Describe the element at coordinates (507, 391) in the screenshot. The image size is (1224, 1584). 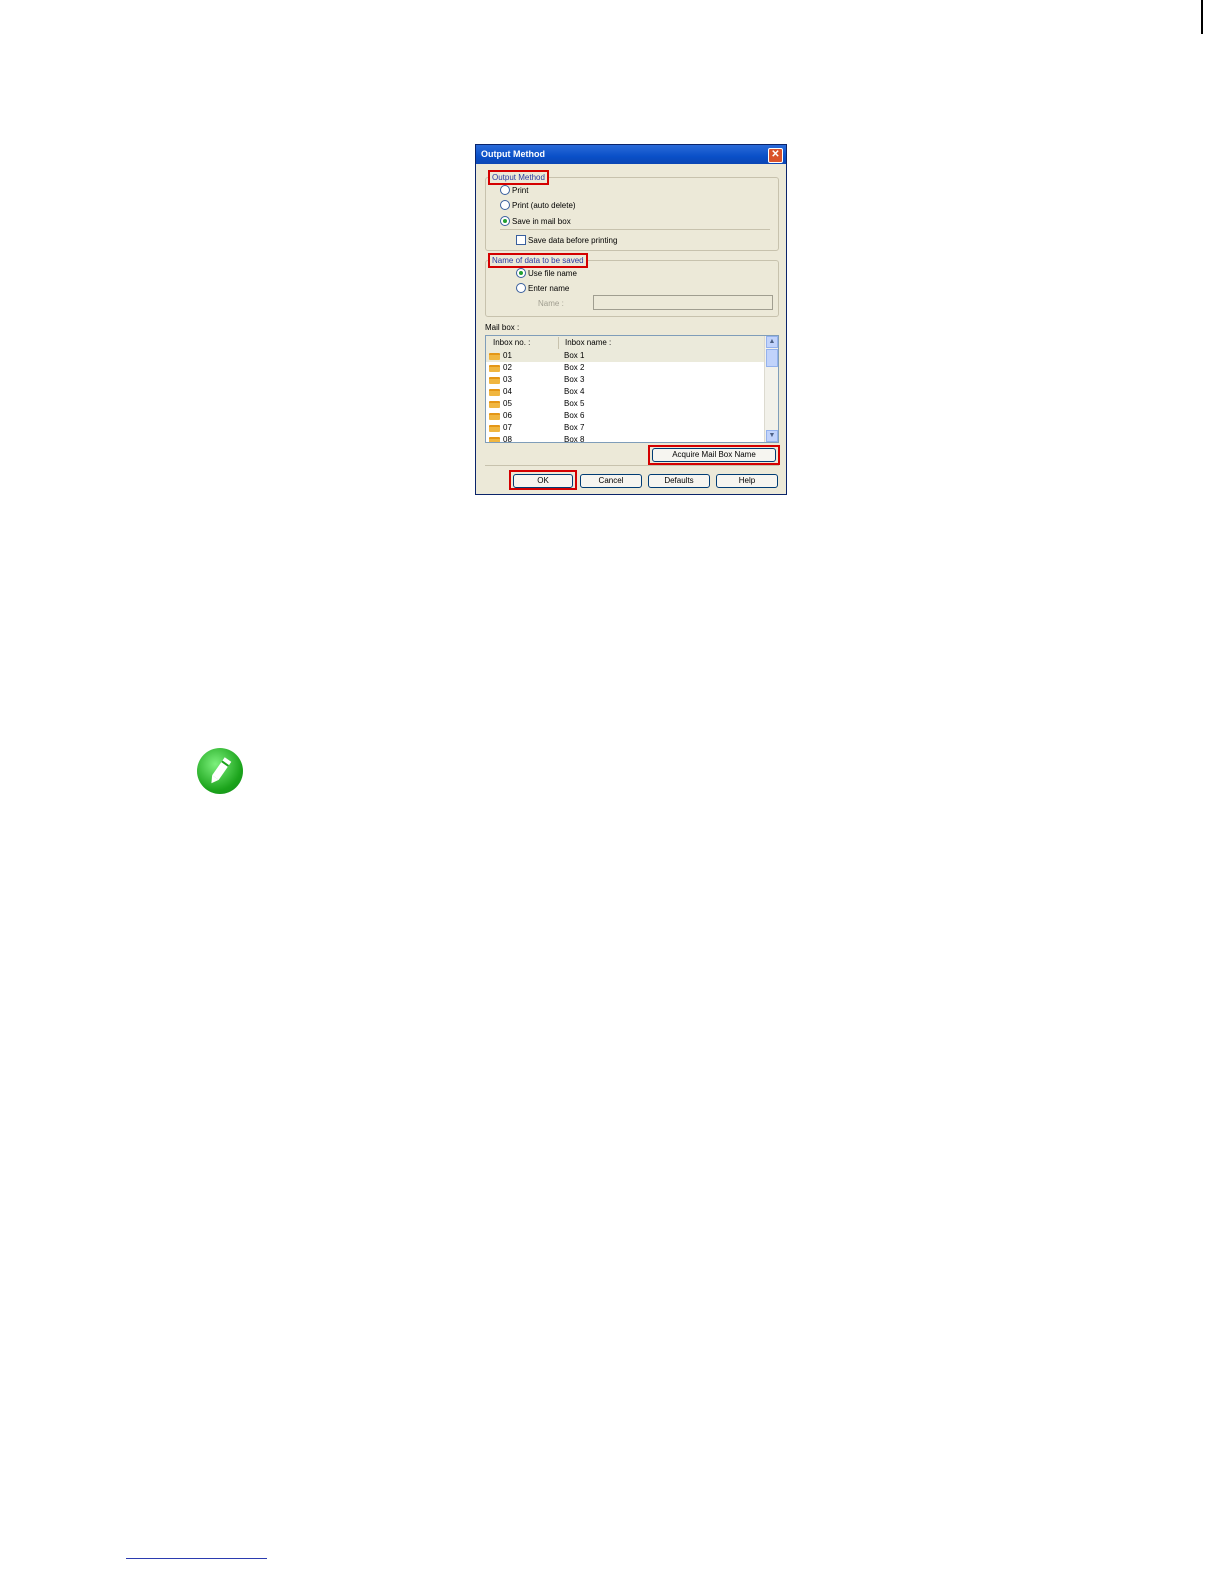
I see `inbox-no: 04` at that location.